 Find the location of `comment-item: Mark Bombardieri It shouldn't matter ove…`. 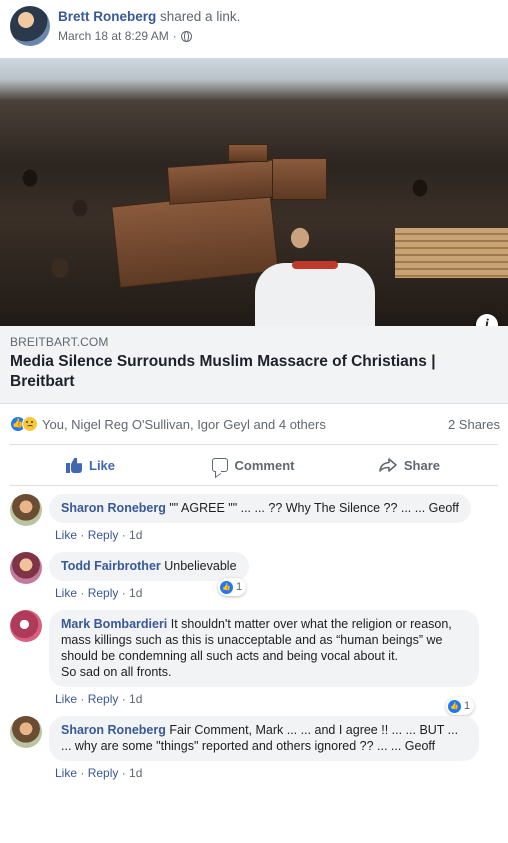

comment-item: Mark Bombardieri It shouldn't matter ove… is located at coordinates (254, 662).